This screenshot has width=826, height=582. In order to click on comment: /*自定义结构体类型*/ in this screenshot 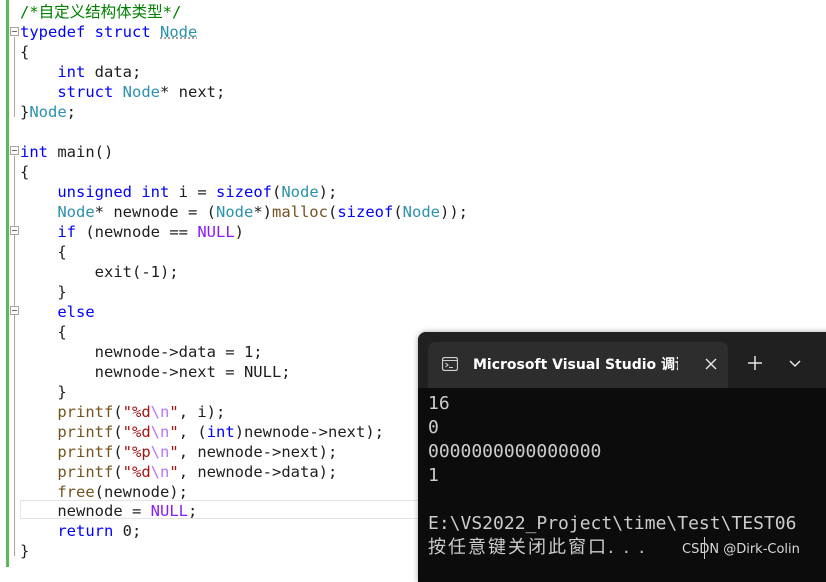, I will do `click(101, 12)`.